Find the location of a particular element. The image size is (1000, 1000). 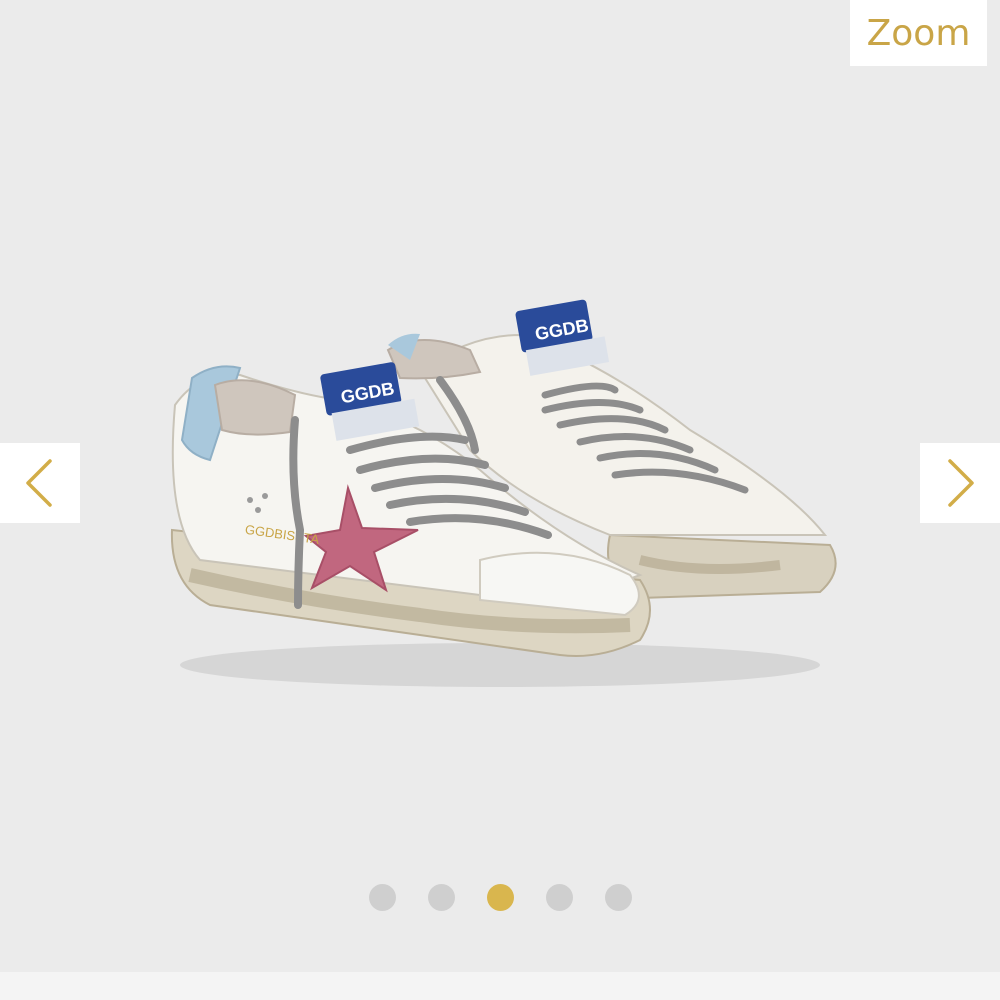

chevron-right-icon is located at coordinates (961, 483).